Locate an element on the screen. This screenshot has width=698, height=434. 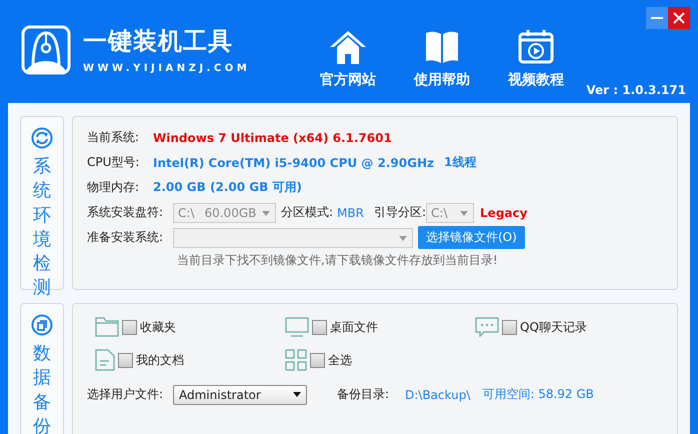
field-label: 物理内存: is located at coordinates (113, 187).